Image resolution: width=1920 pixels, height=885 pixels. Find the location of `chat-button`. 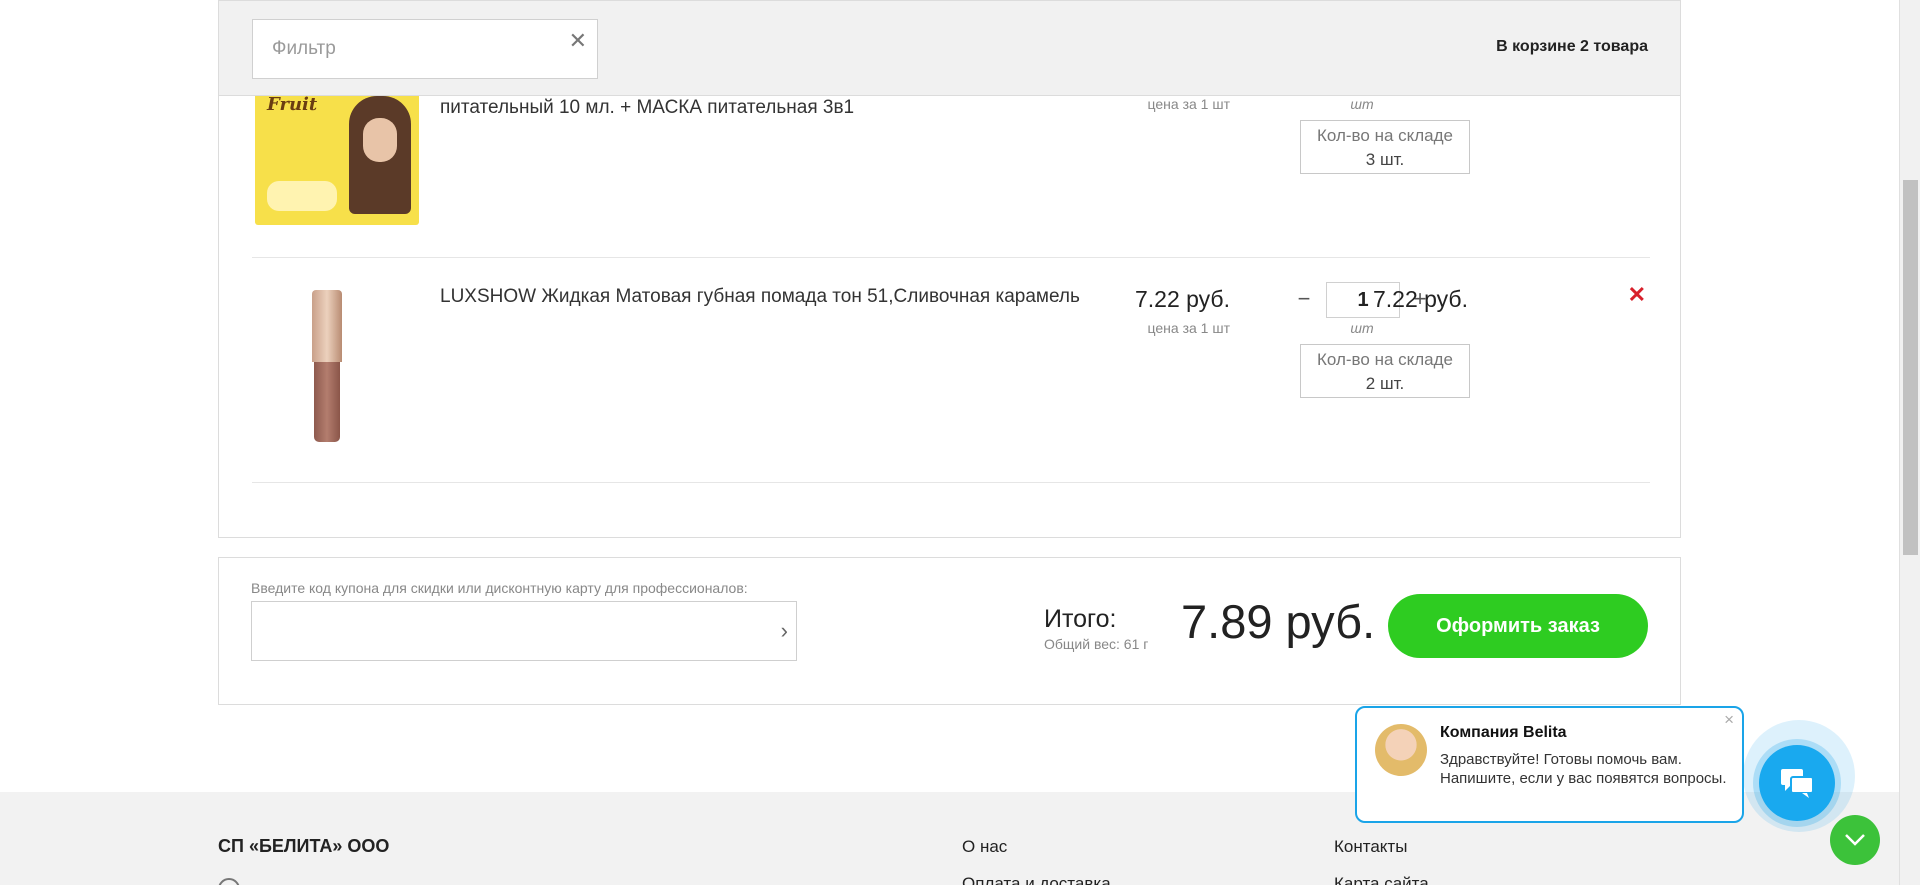

chat-button is located at coordinates (1797, 783).